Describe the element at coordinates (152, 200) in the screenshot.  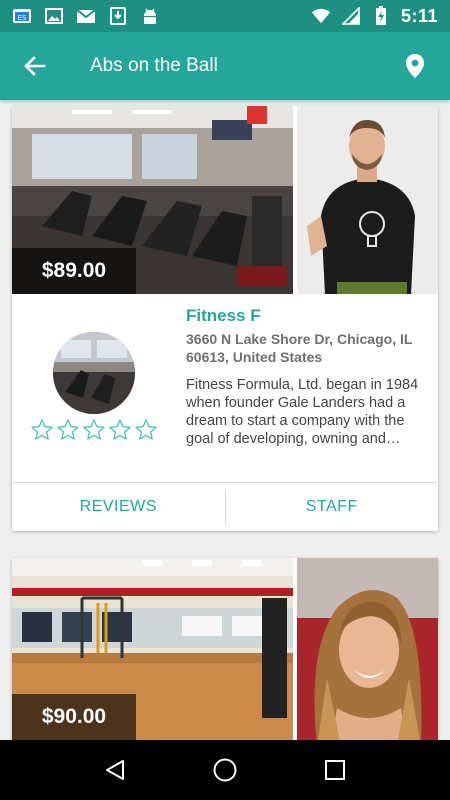
I see `gym-photo: $89.00` at that location.